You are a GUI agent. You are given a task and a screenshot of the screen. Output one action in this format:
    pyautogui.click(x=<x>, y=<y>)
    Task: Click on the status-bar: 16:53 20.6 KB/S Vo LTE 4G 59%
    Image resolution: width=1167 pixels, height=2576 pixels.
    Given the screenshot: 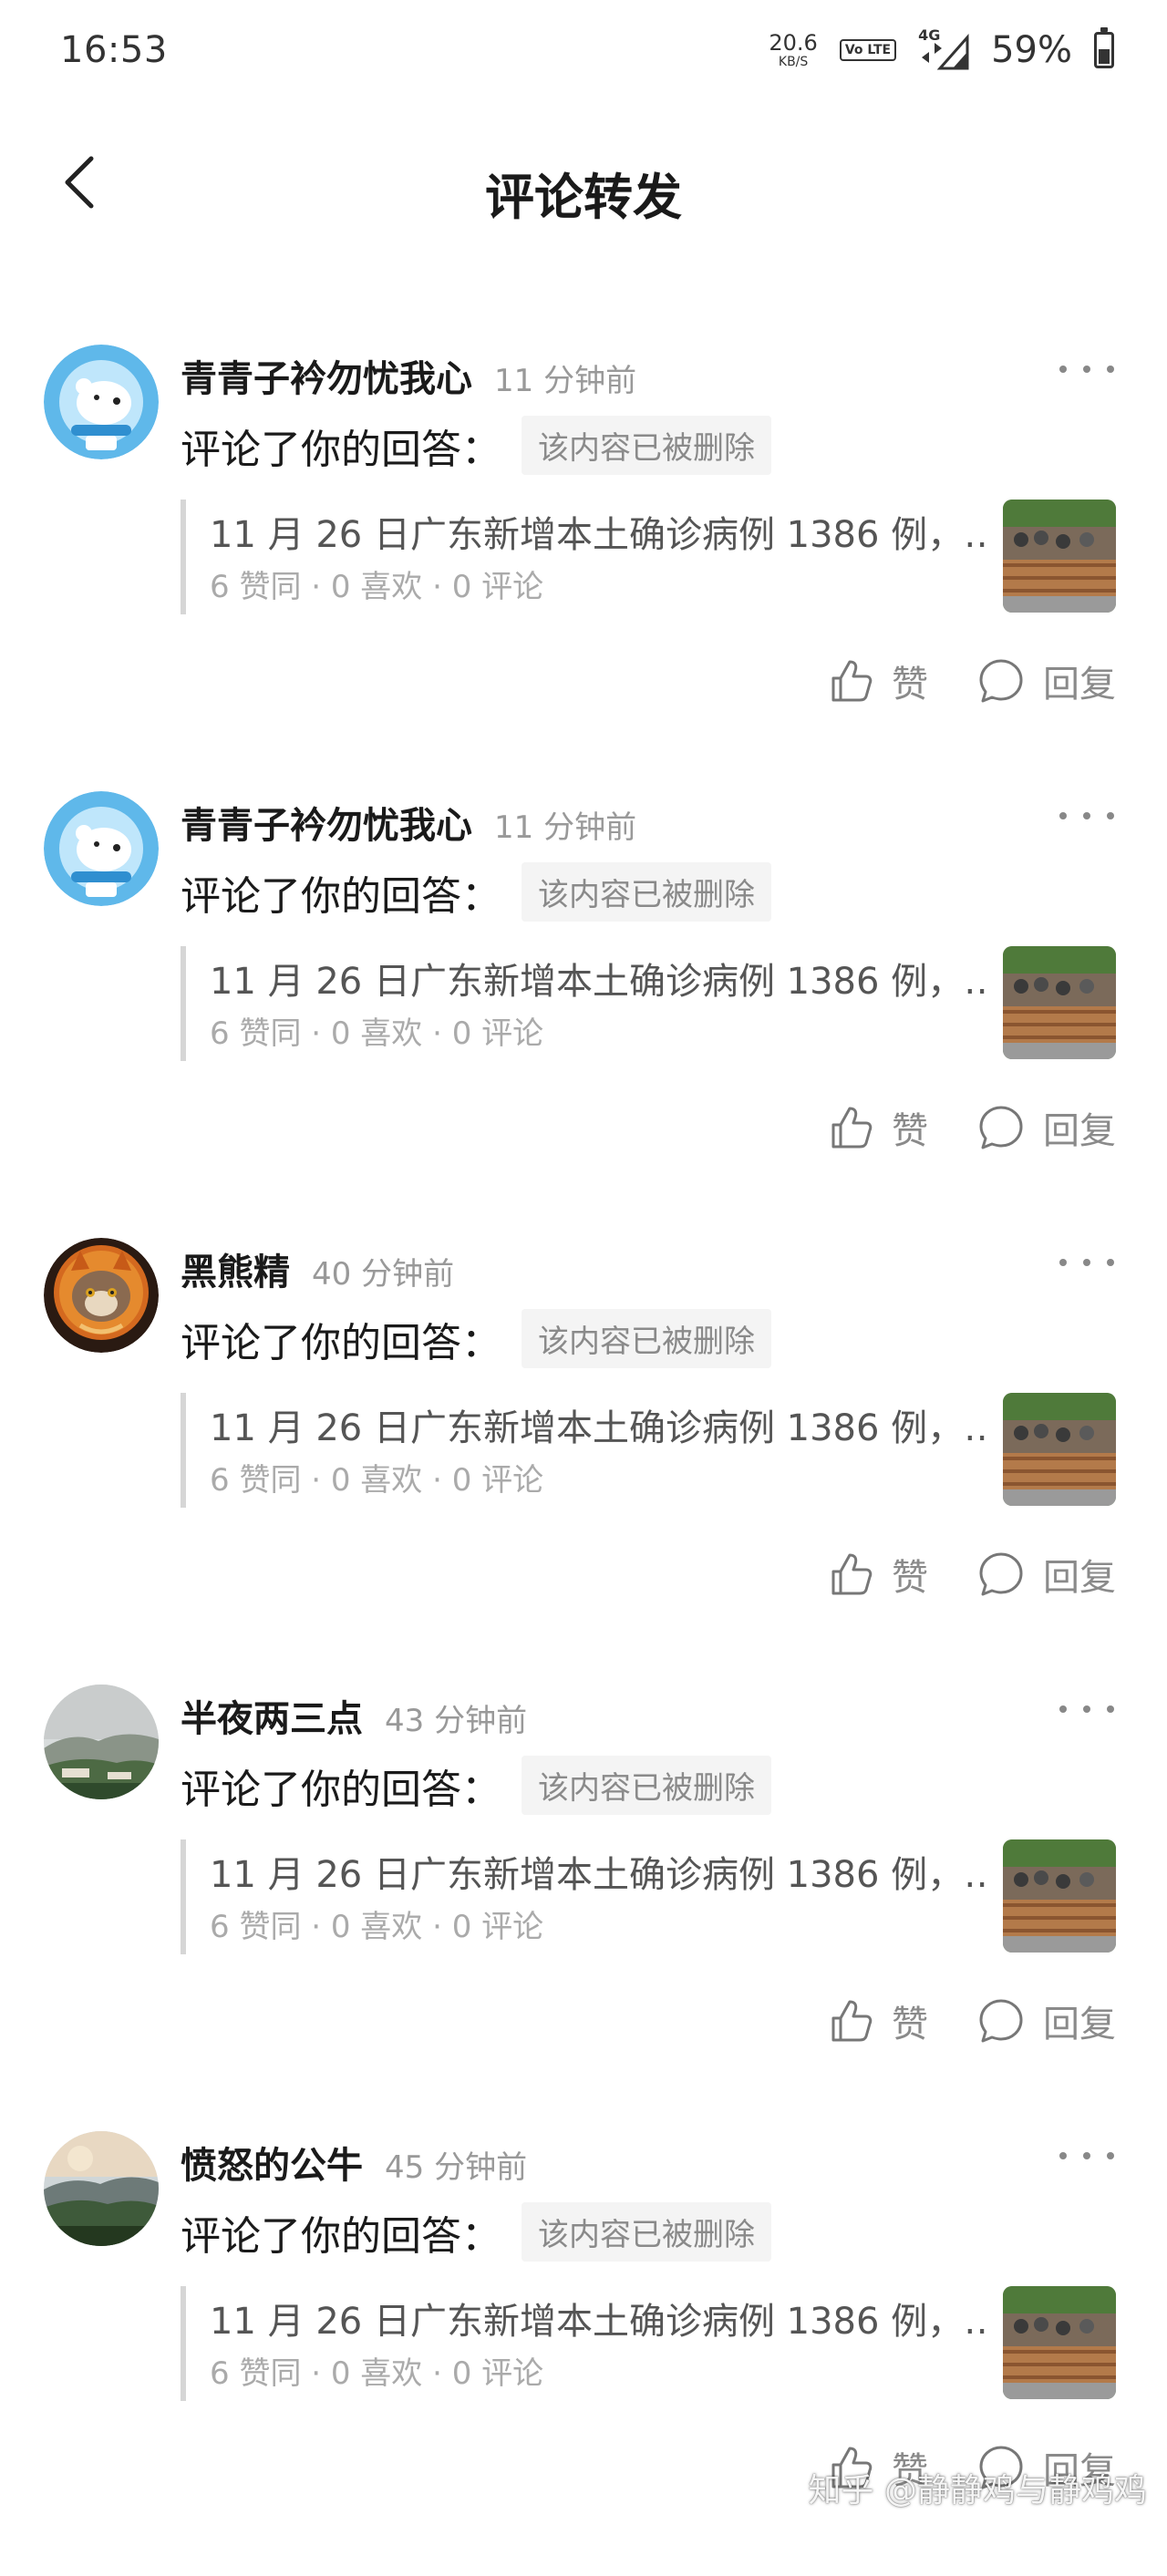 What is the action you would take?
    pyautogui.click(x=583, y=50)
    